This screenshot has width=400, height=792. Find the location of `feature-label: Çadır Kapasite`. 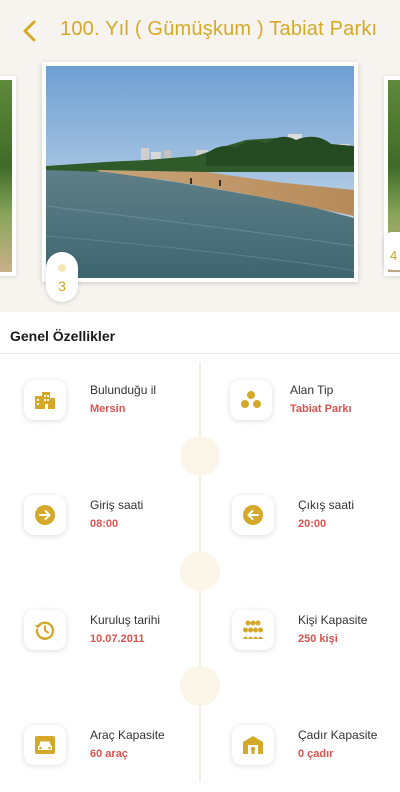

feature-label: Çadır Kapasite is located at coordinates (338, 735).